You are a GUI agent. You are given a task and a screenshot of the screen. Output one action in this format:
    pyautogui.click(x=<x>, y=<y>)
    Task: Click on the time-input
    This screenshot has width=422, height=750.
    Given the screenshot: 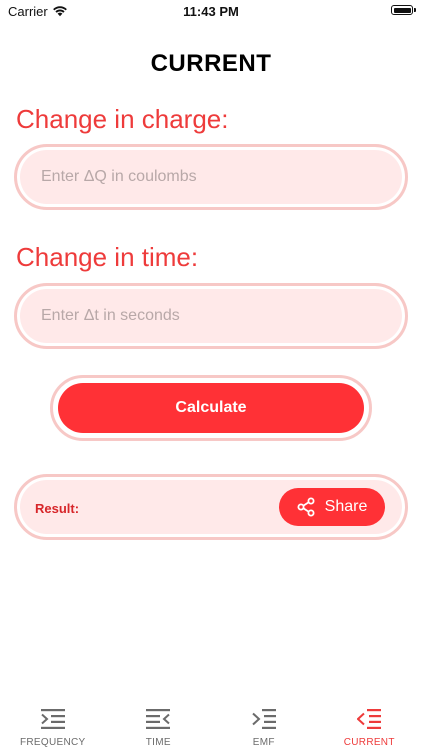 What is the action you would take?
    pyautogui.click(x=211, y=316)
    